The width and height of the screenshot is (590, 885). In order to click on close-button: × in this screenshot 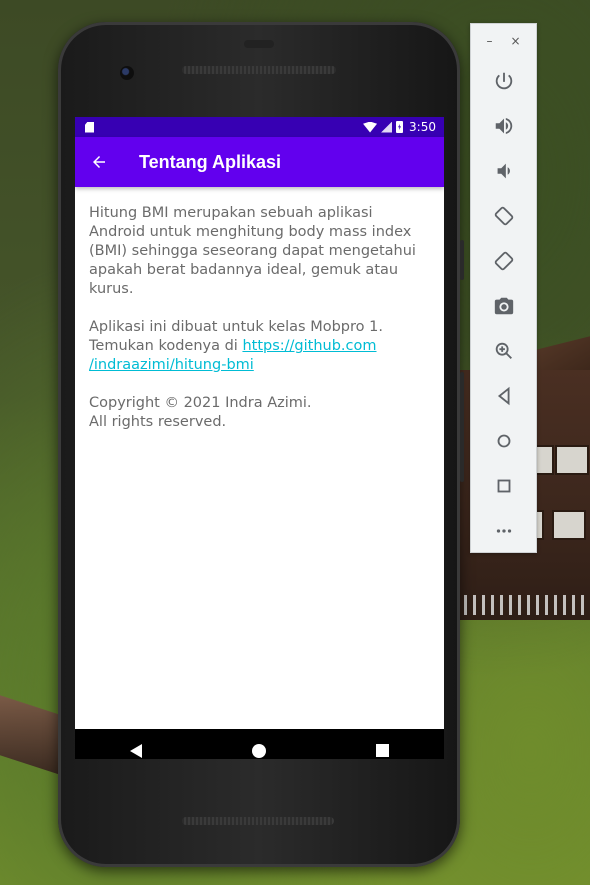, I will do `click(515, 41)`.